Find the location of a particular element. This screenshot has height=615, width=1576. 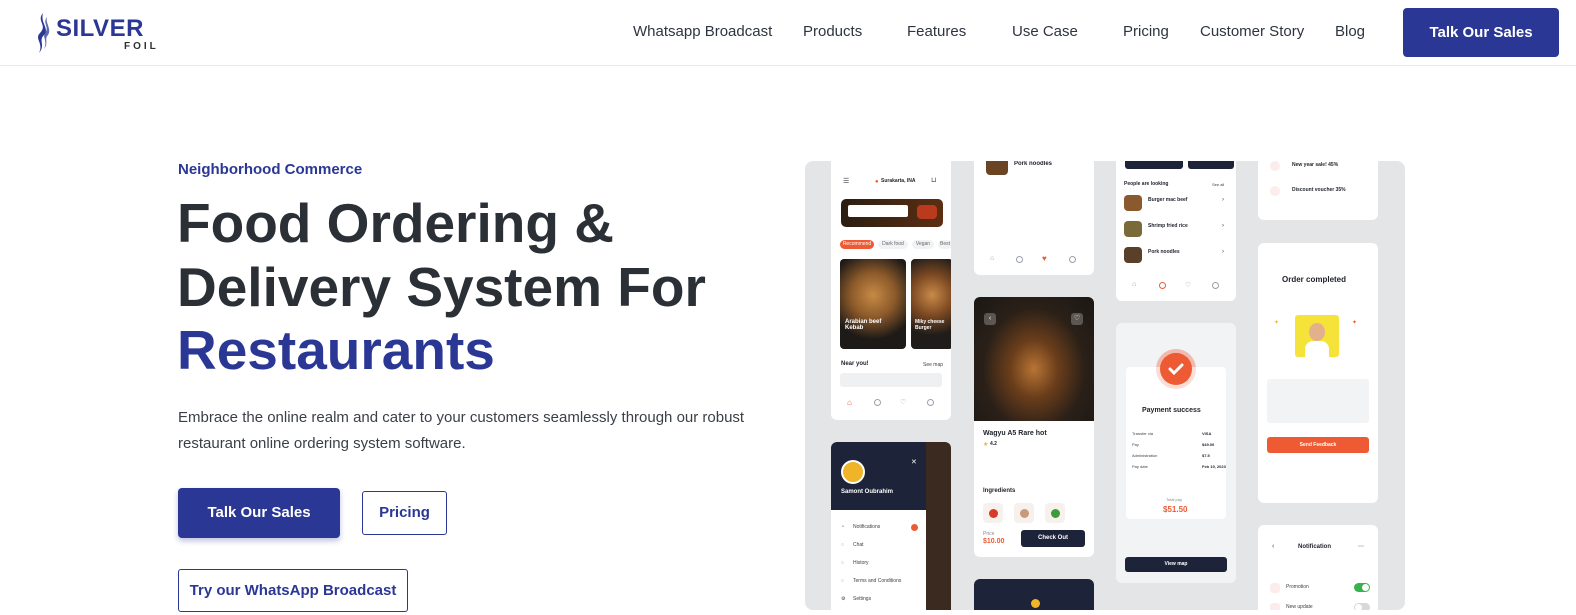

confetti-icon: ✦ is located at coordinates (1277, 323).